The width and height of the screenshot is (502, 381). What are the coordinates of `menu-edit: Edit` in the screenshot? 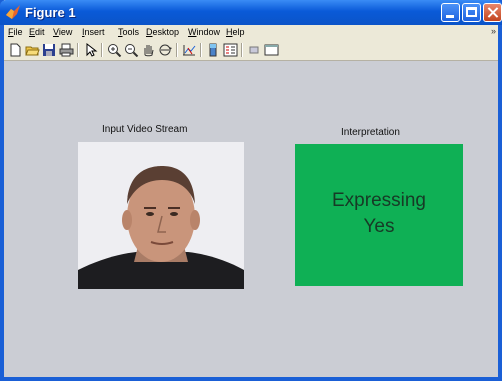 It's located at (37, 32).